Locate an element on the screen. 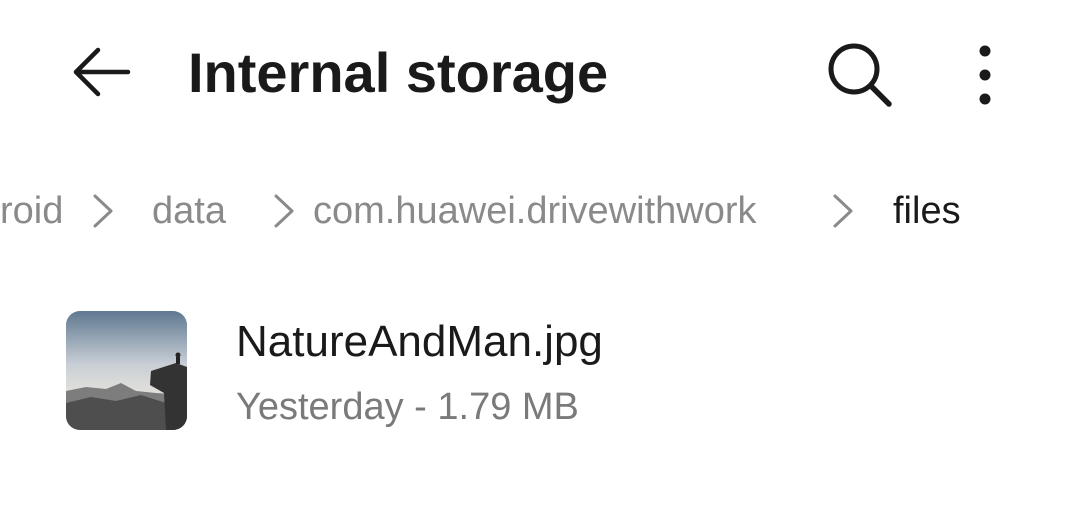  search-icon is located at coordinates (860, 75).